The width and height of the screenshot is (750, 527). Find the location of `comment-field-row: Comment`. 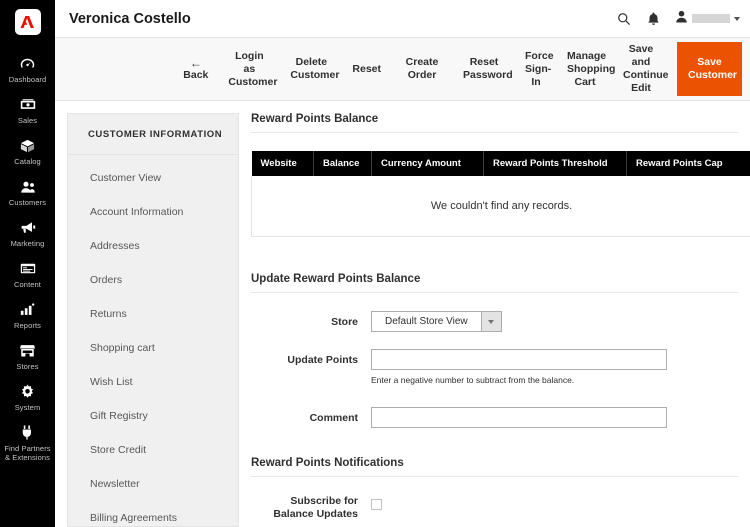

comment-field-row: Comment is located at coordinates (494, 417).